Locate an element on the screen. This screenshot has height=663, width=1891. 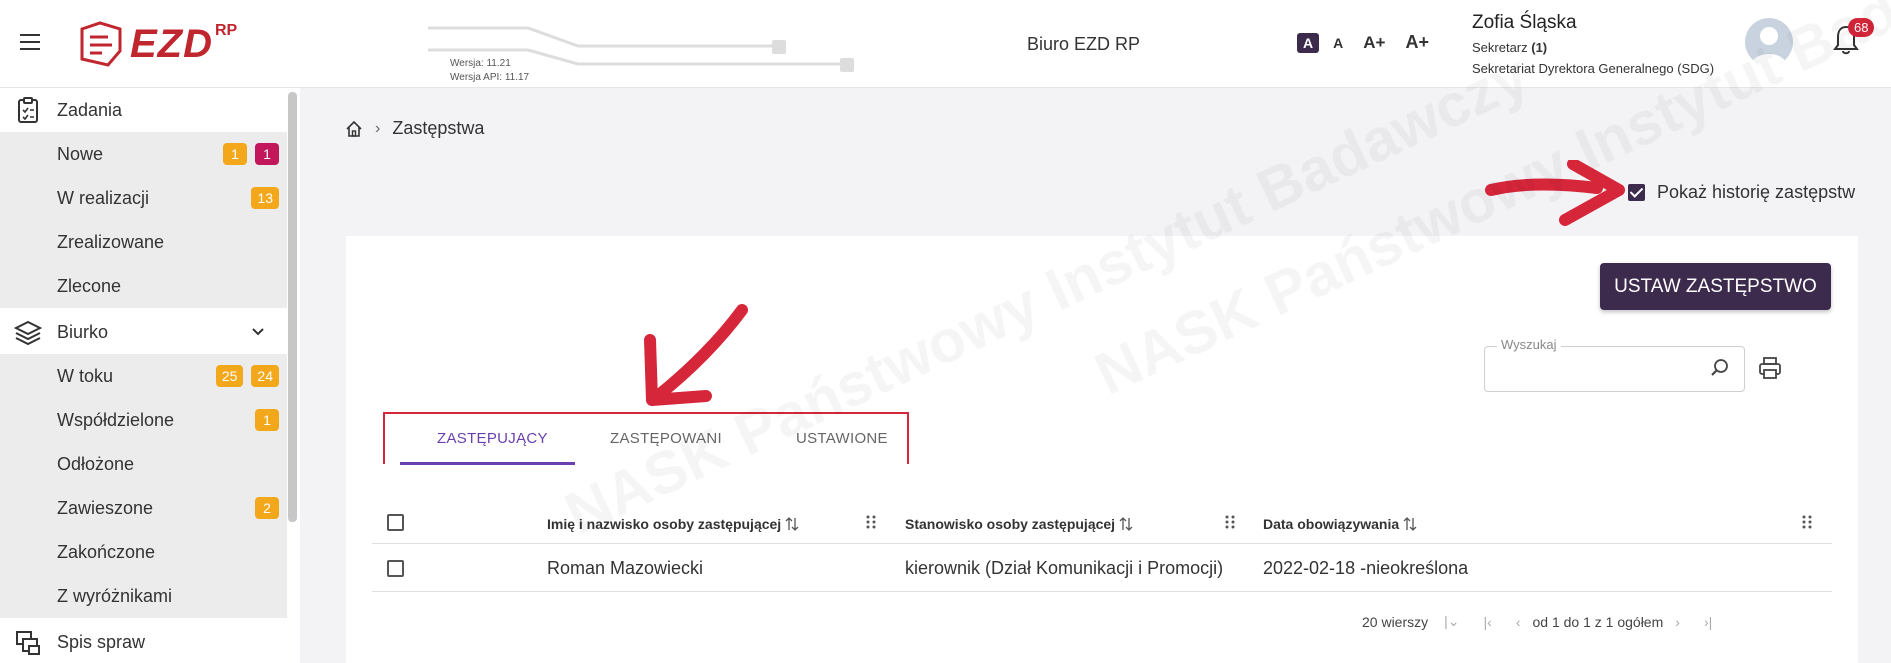
history-checkbox-box is located at coordinates (1636, 192).